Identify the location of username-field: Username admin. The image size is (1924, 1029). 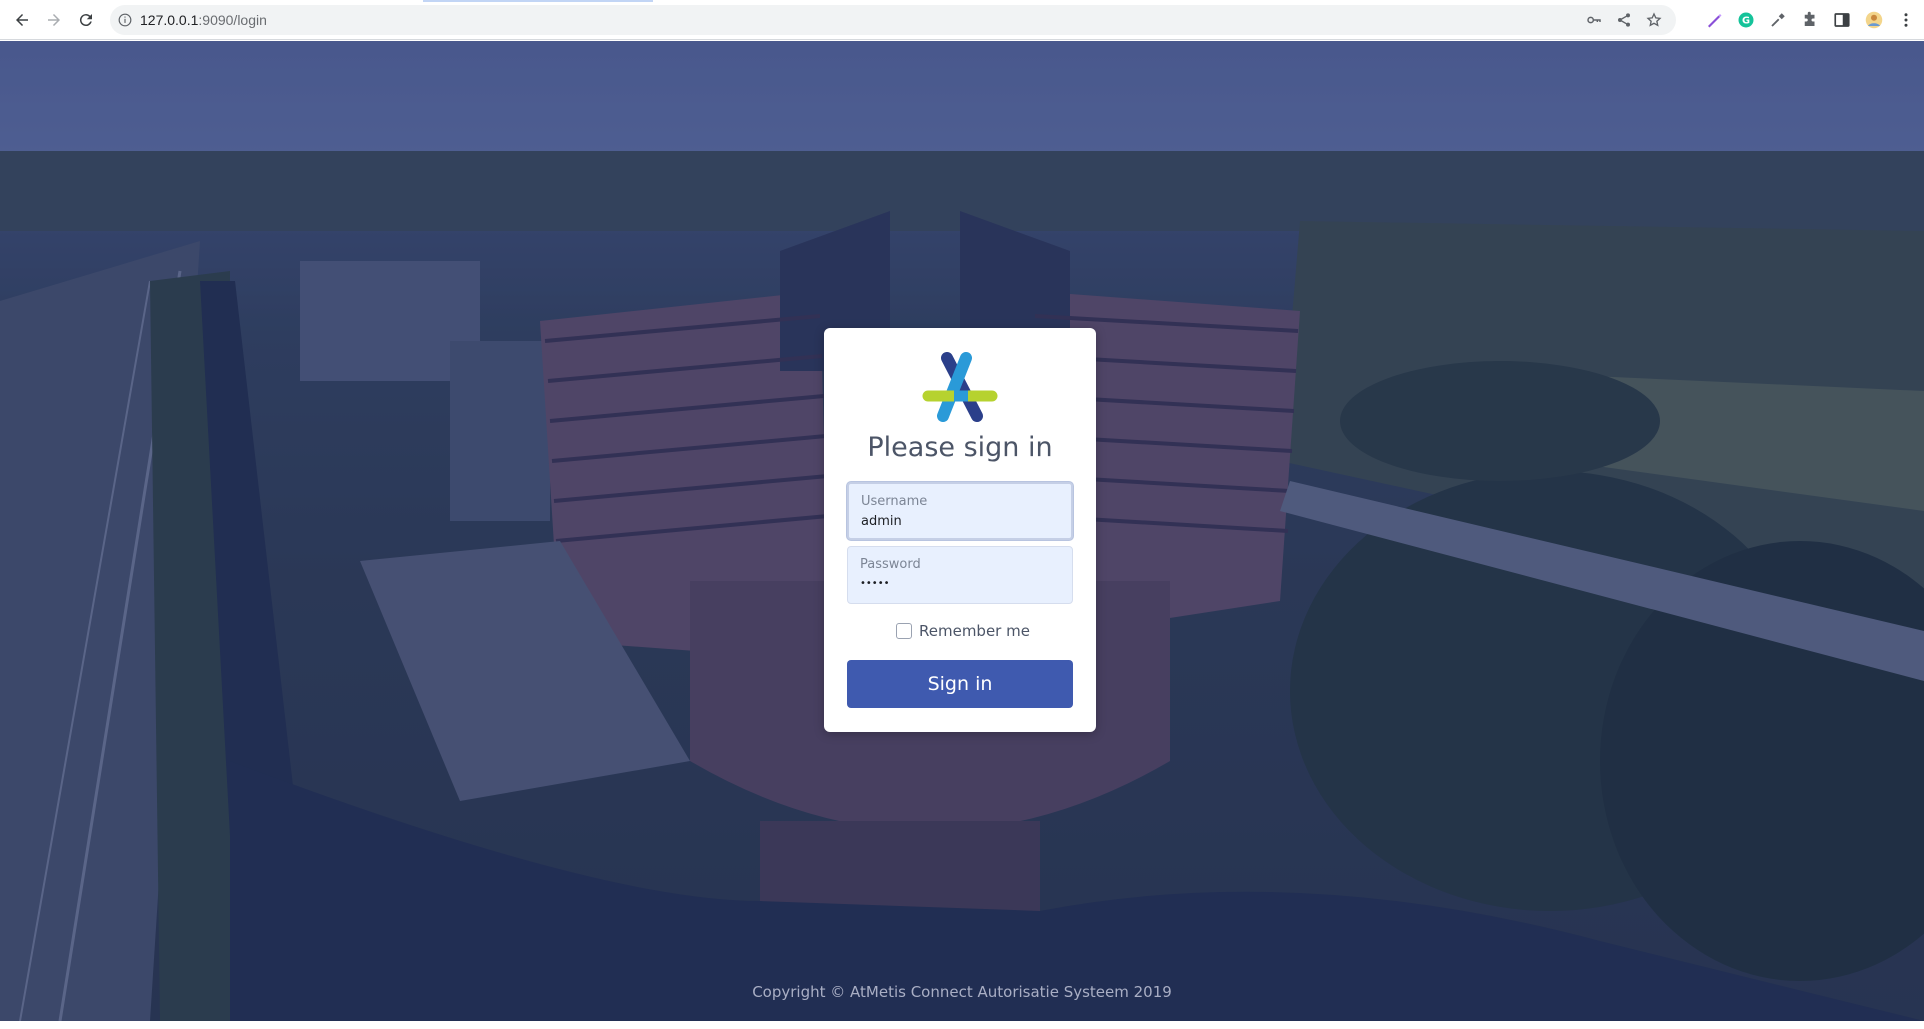
(960, 511).